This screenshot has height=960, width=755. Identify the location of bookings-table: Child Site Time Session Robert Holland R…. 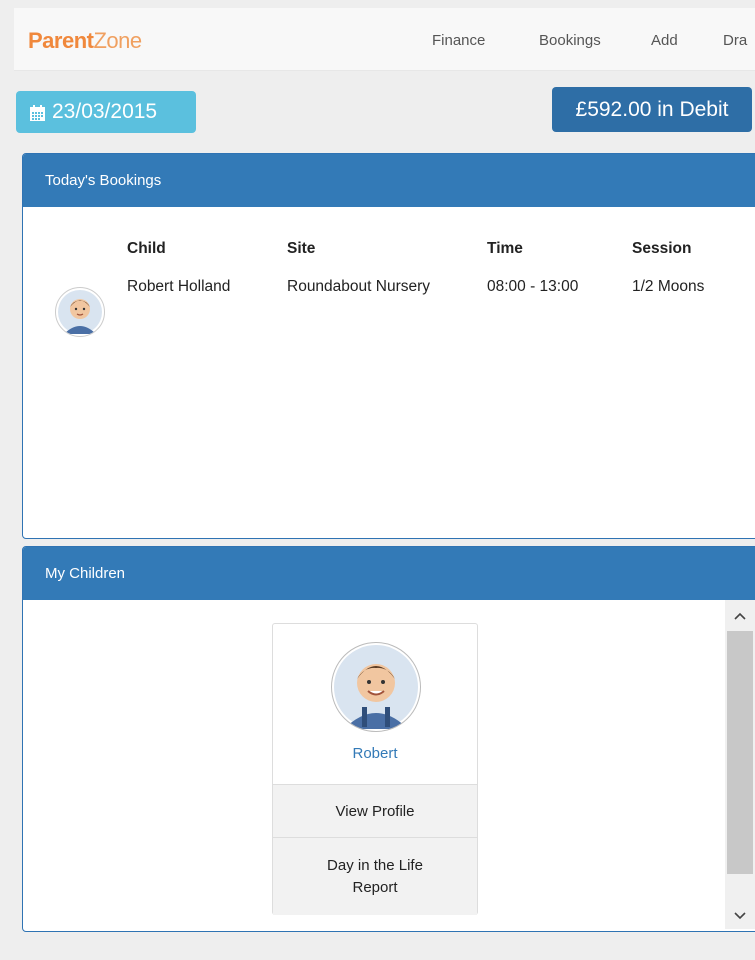
(399, 268).